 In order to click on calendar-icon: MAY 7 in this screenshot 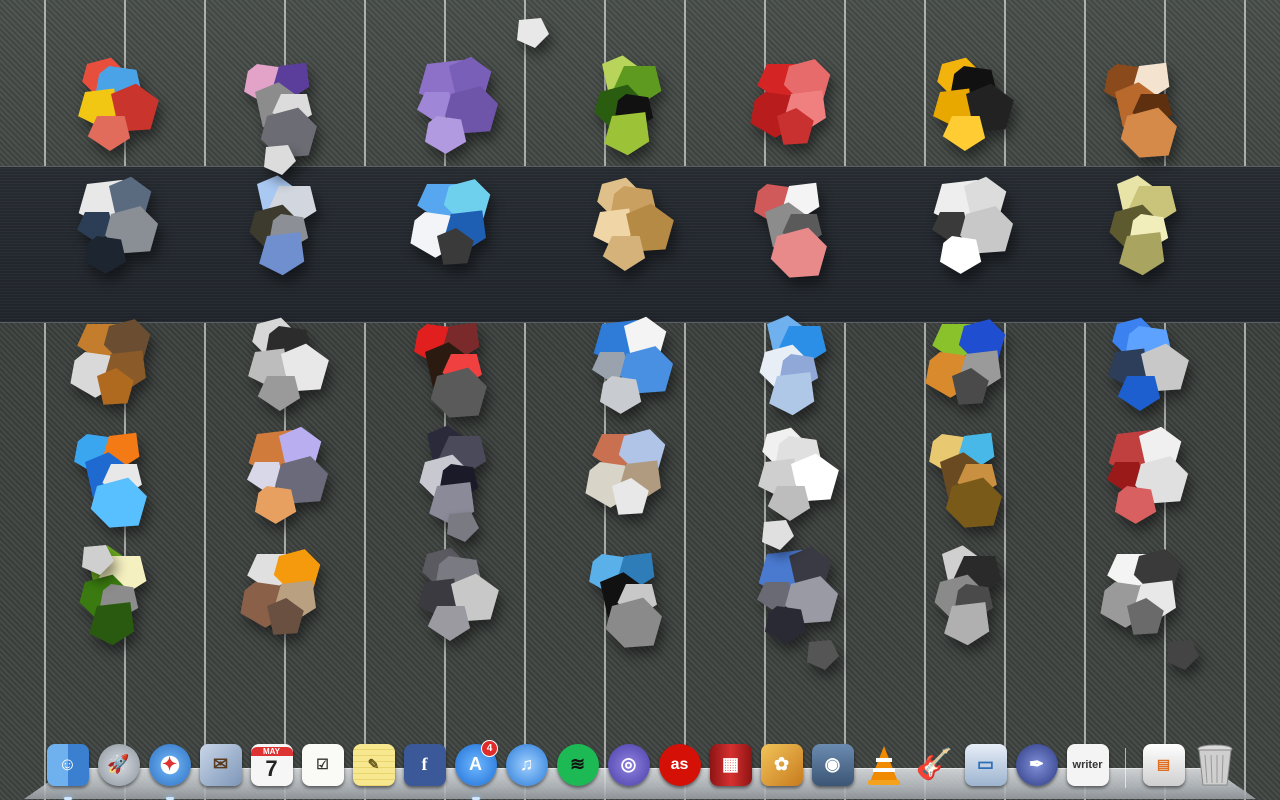, I will do `click(271, 764)`.